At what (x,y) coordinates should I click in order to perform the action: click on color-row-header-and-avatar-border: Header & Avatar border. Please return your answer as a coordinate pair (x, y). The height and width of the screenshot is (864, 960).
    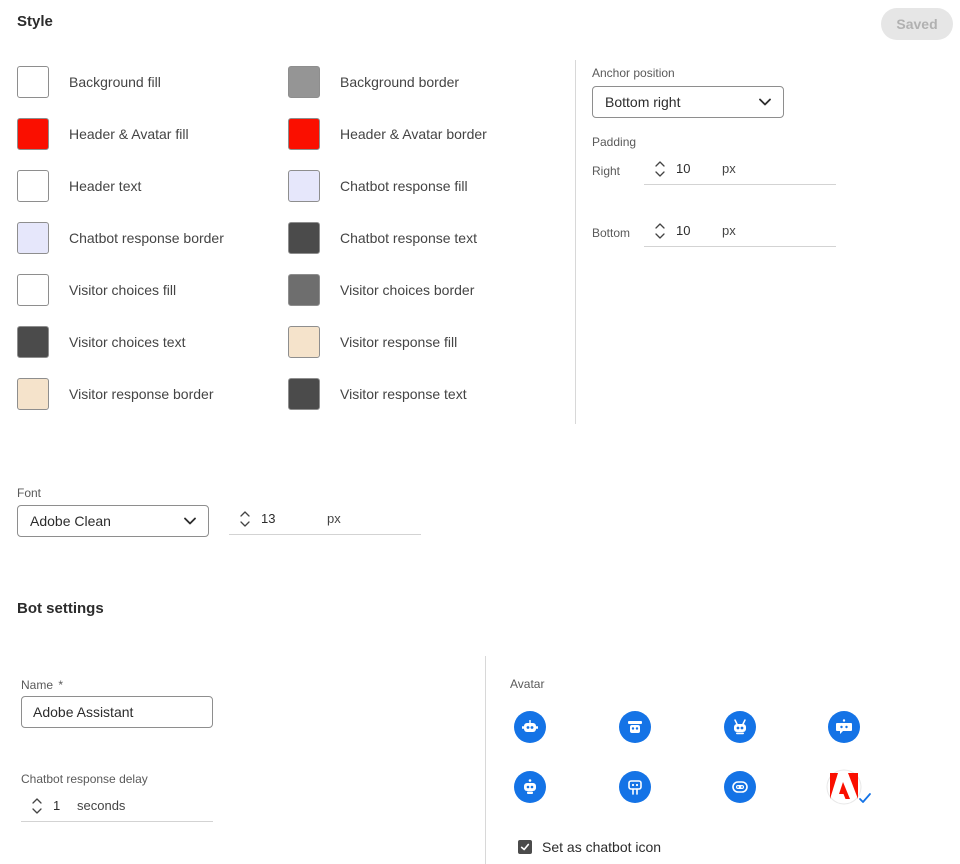
    Looking at the image, I should click on (387, 134).